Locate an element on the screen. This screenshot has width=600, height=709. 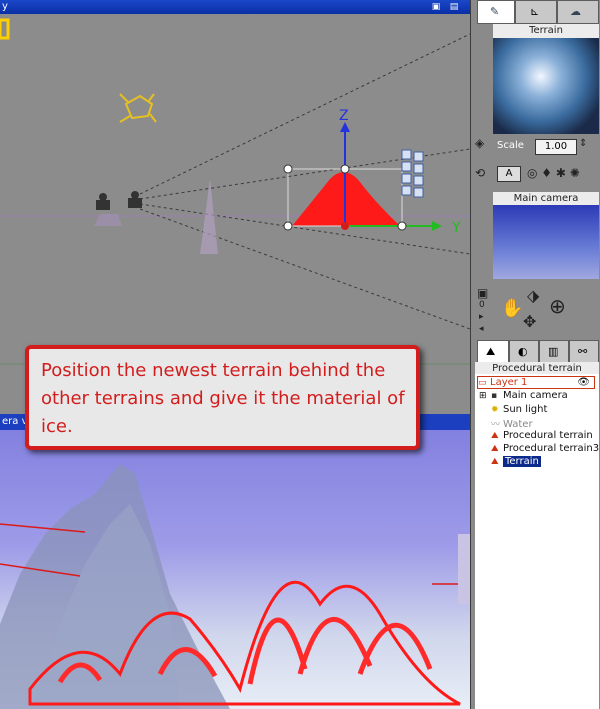
render-icon: ◈ is located at coordinates (479, 143).